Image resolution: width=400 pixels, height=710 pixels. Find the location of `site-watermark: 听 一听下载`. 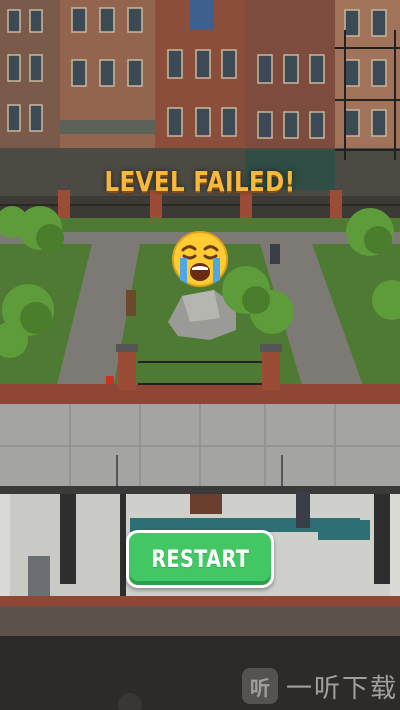

site-watermark: 听 一听下载 is located at coordinates (320, 686).